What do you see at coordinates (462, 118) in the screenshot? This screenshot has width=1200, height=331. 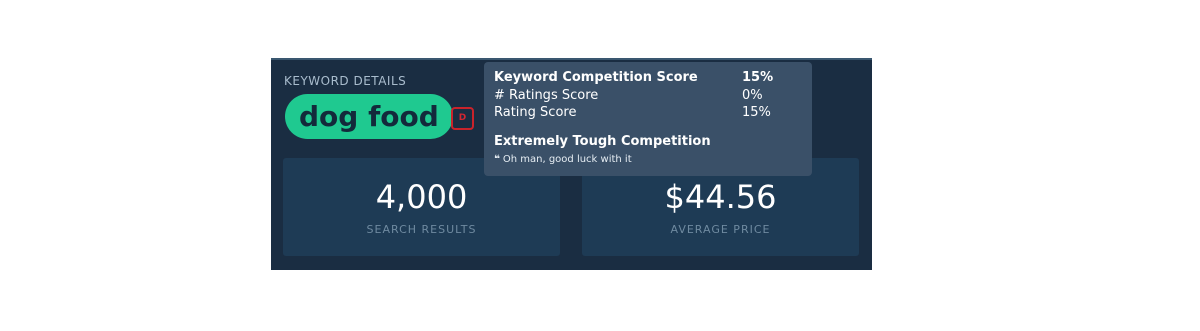 I see `competition-grade-badge: D` at bounding box center [462, 118].